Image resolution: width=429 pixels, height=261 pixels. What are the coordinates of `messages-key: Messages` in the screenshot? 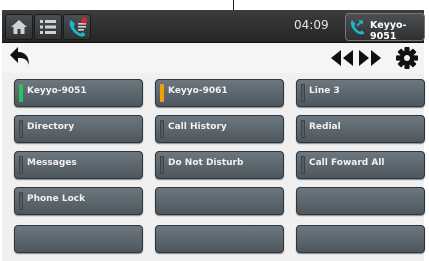 It's located at (78, 165).